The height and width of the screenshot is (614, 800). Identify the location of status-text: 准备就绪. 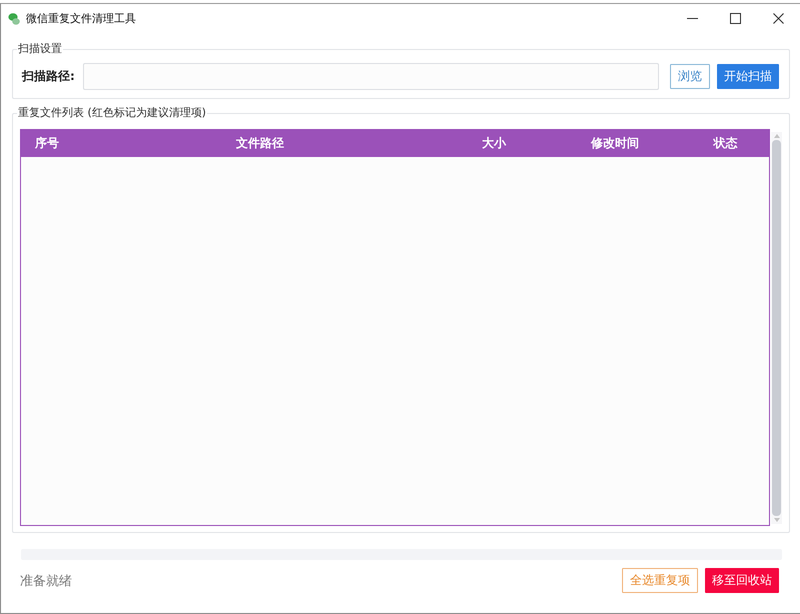
(46, 581).